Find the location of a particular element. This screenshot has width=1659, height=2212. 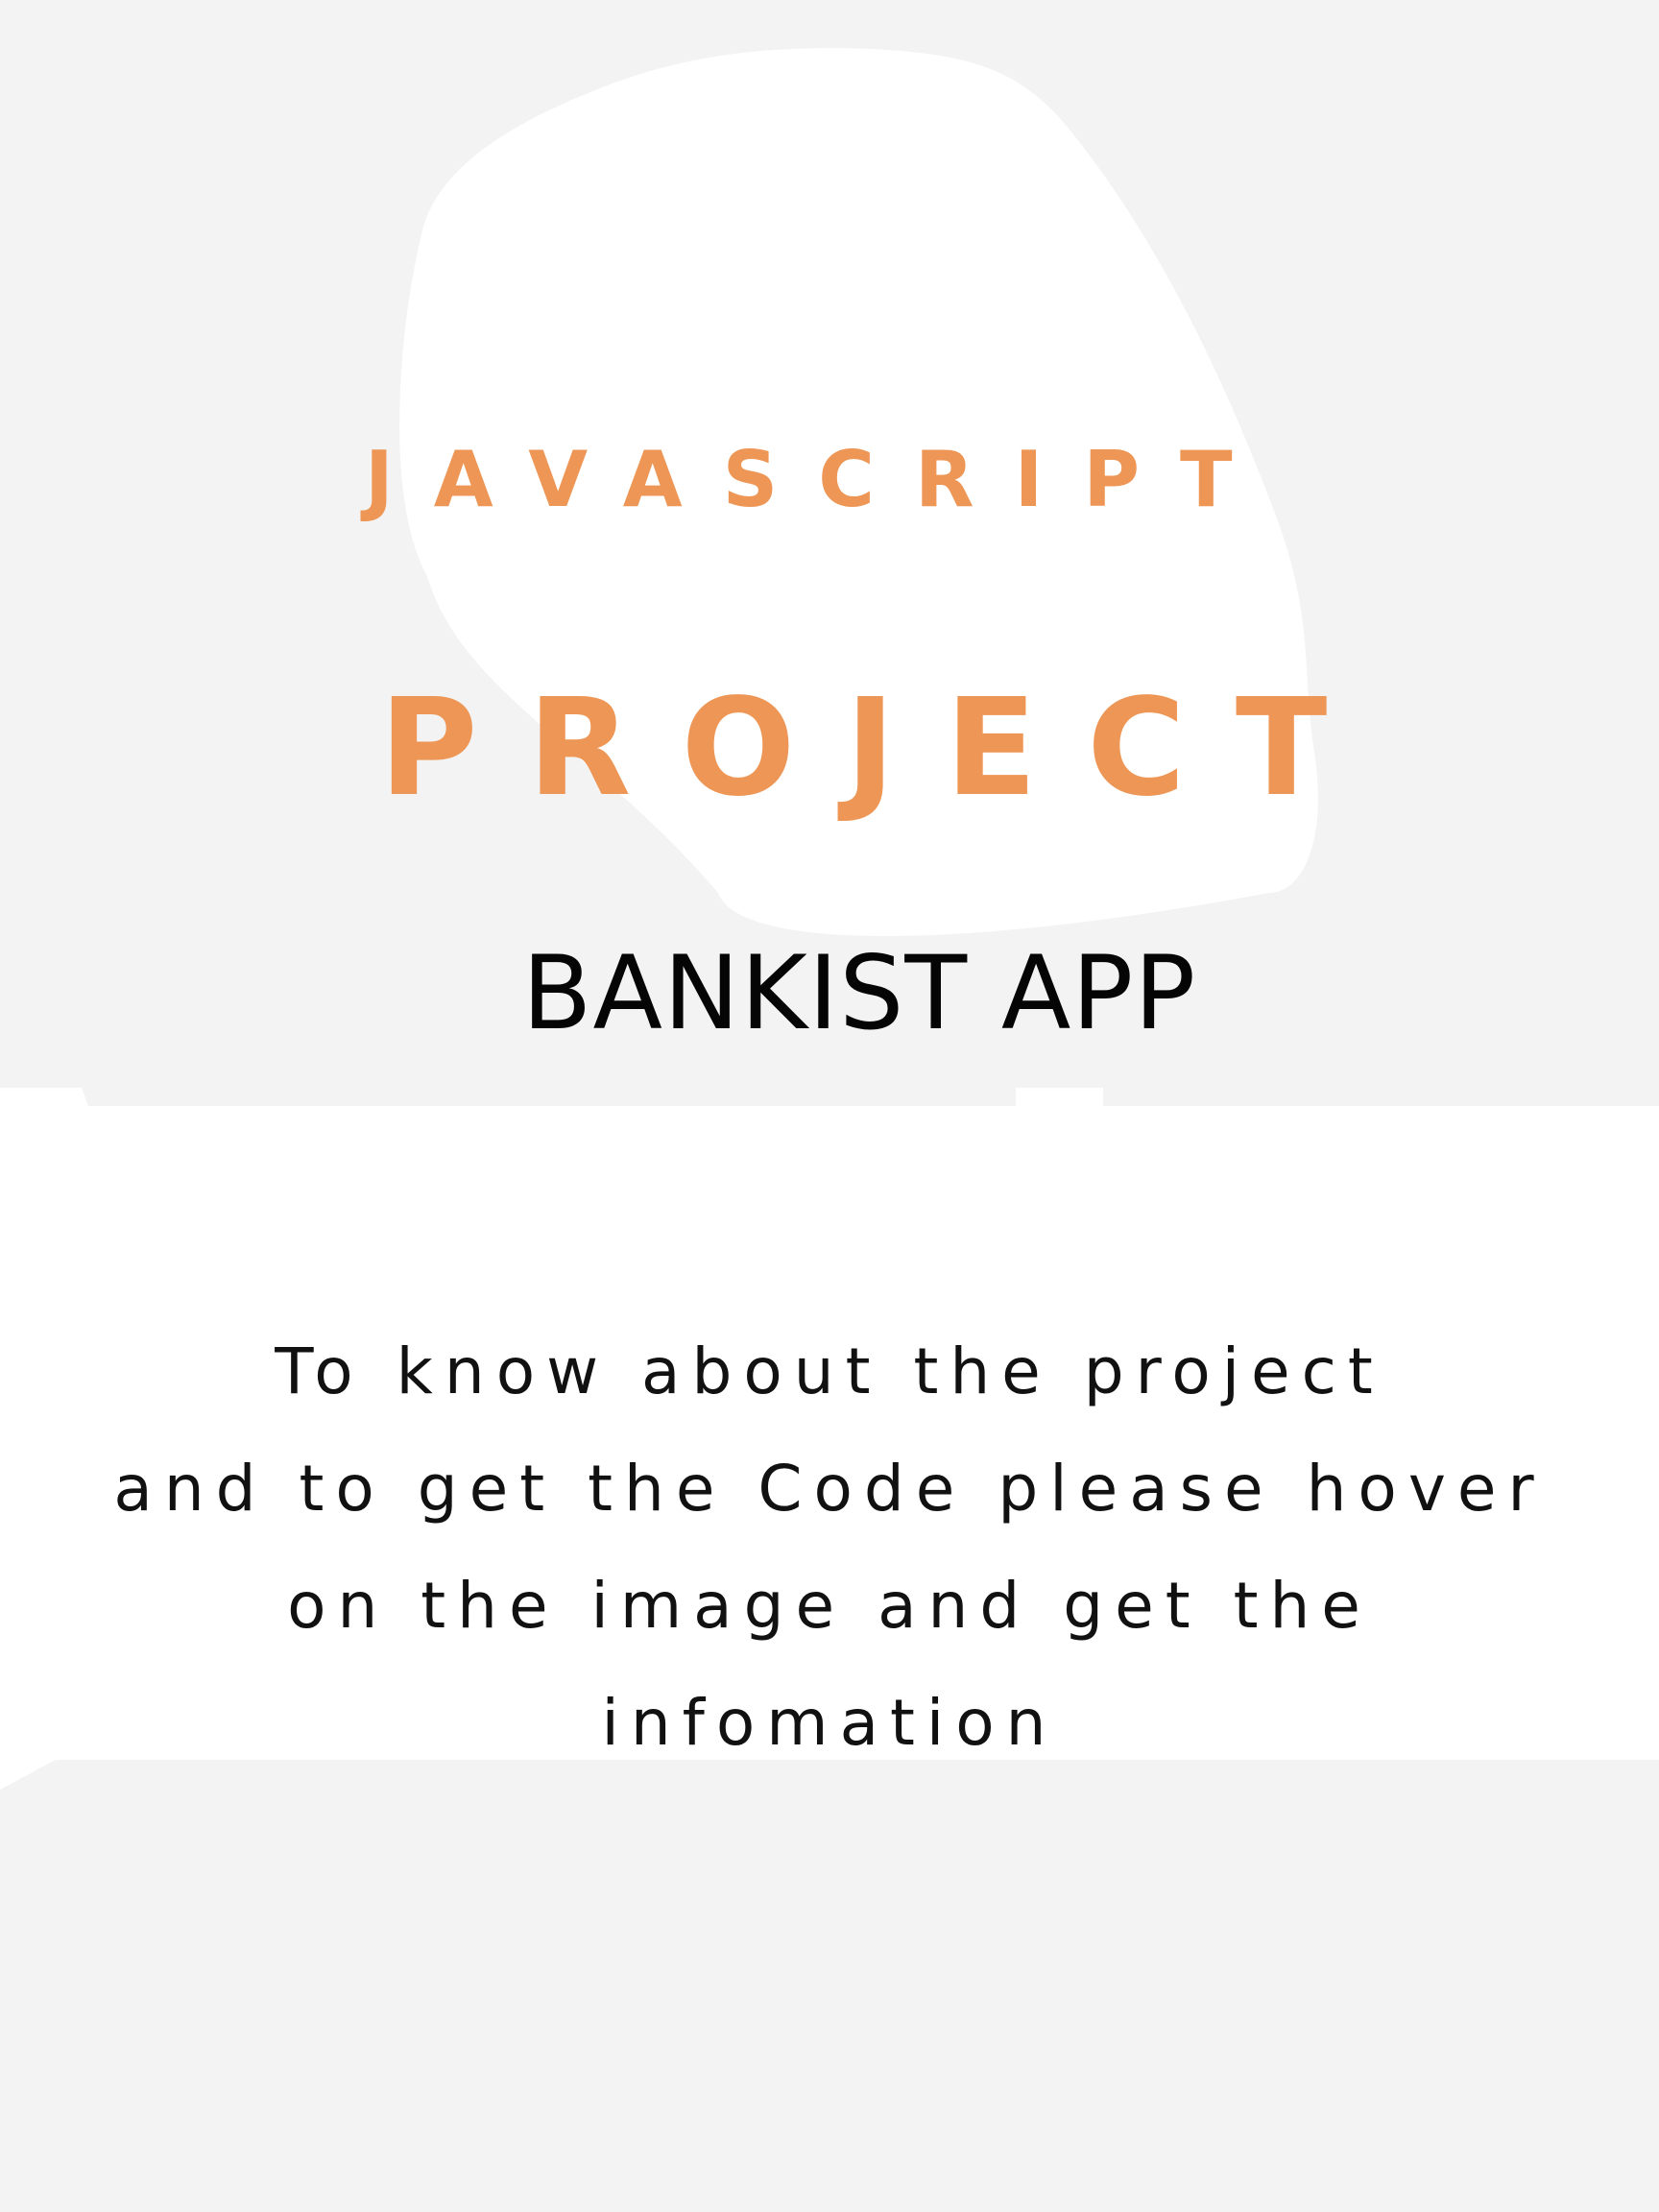

kicker-label: JAVASCRIPT is located at coordinates (819, 480).